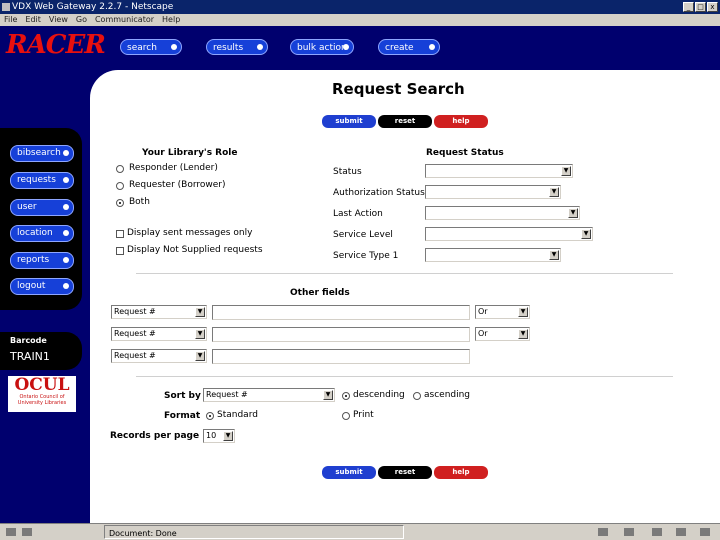 Image resolution: width=720 pixels, height=540 pixels. I want to click on other-op-value-1: Or, so click(483, 311).